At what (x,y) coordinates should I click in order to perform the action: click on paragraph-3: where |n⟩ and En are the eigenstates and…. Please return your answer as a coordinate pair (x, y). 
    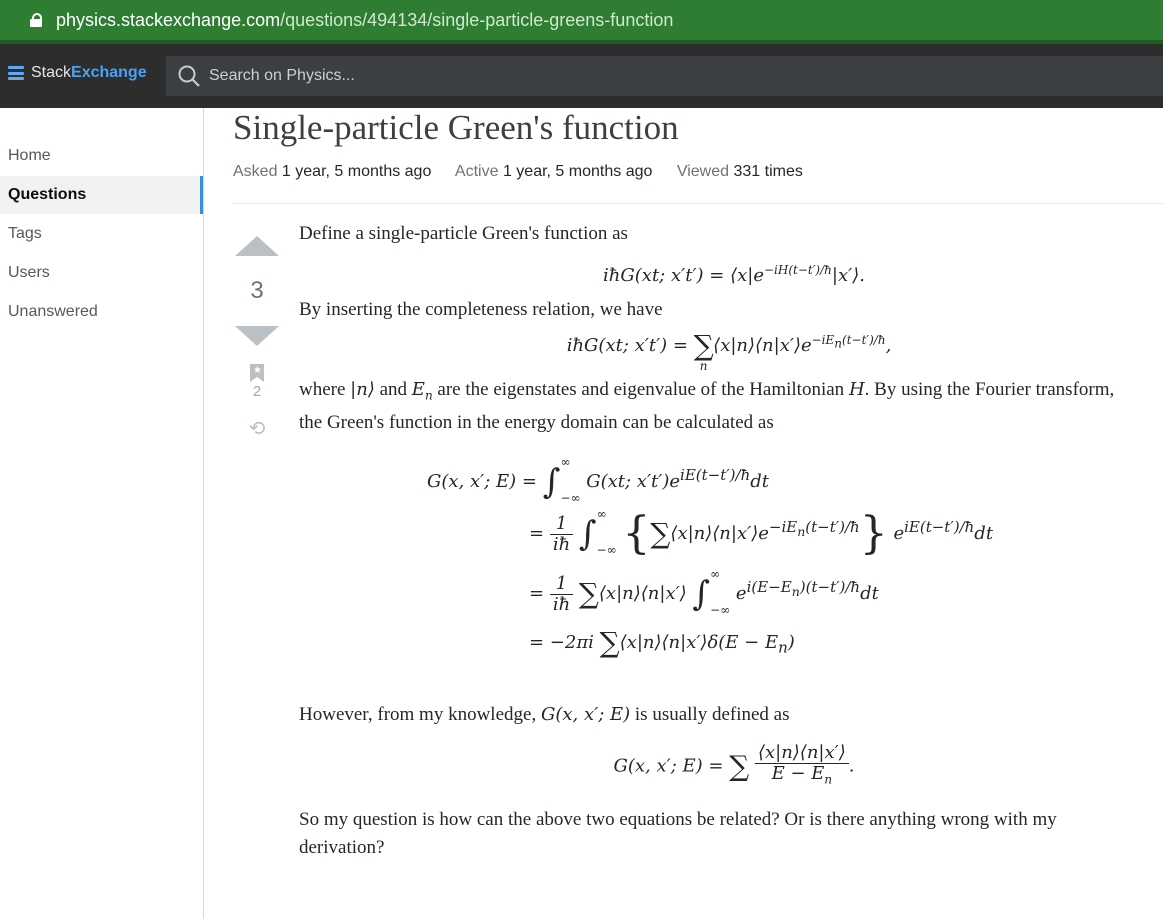
    Looking at the image, I should click on (707, 406).